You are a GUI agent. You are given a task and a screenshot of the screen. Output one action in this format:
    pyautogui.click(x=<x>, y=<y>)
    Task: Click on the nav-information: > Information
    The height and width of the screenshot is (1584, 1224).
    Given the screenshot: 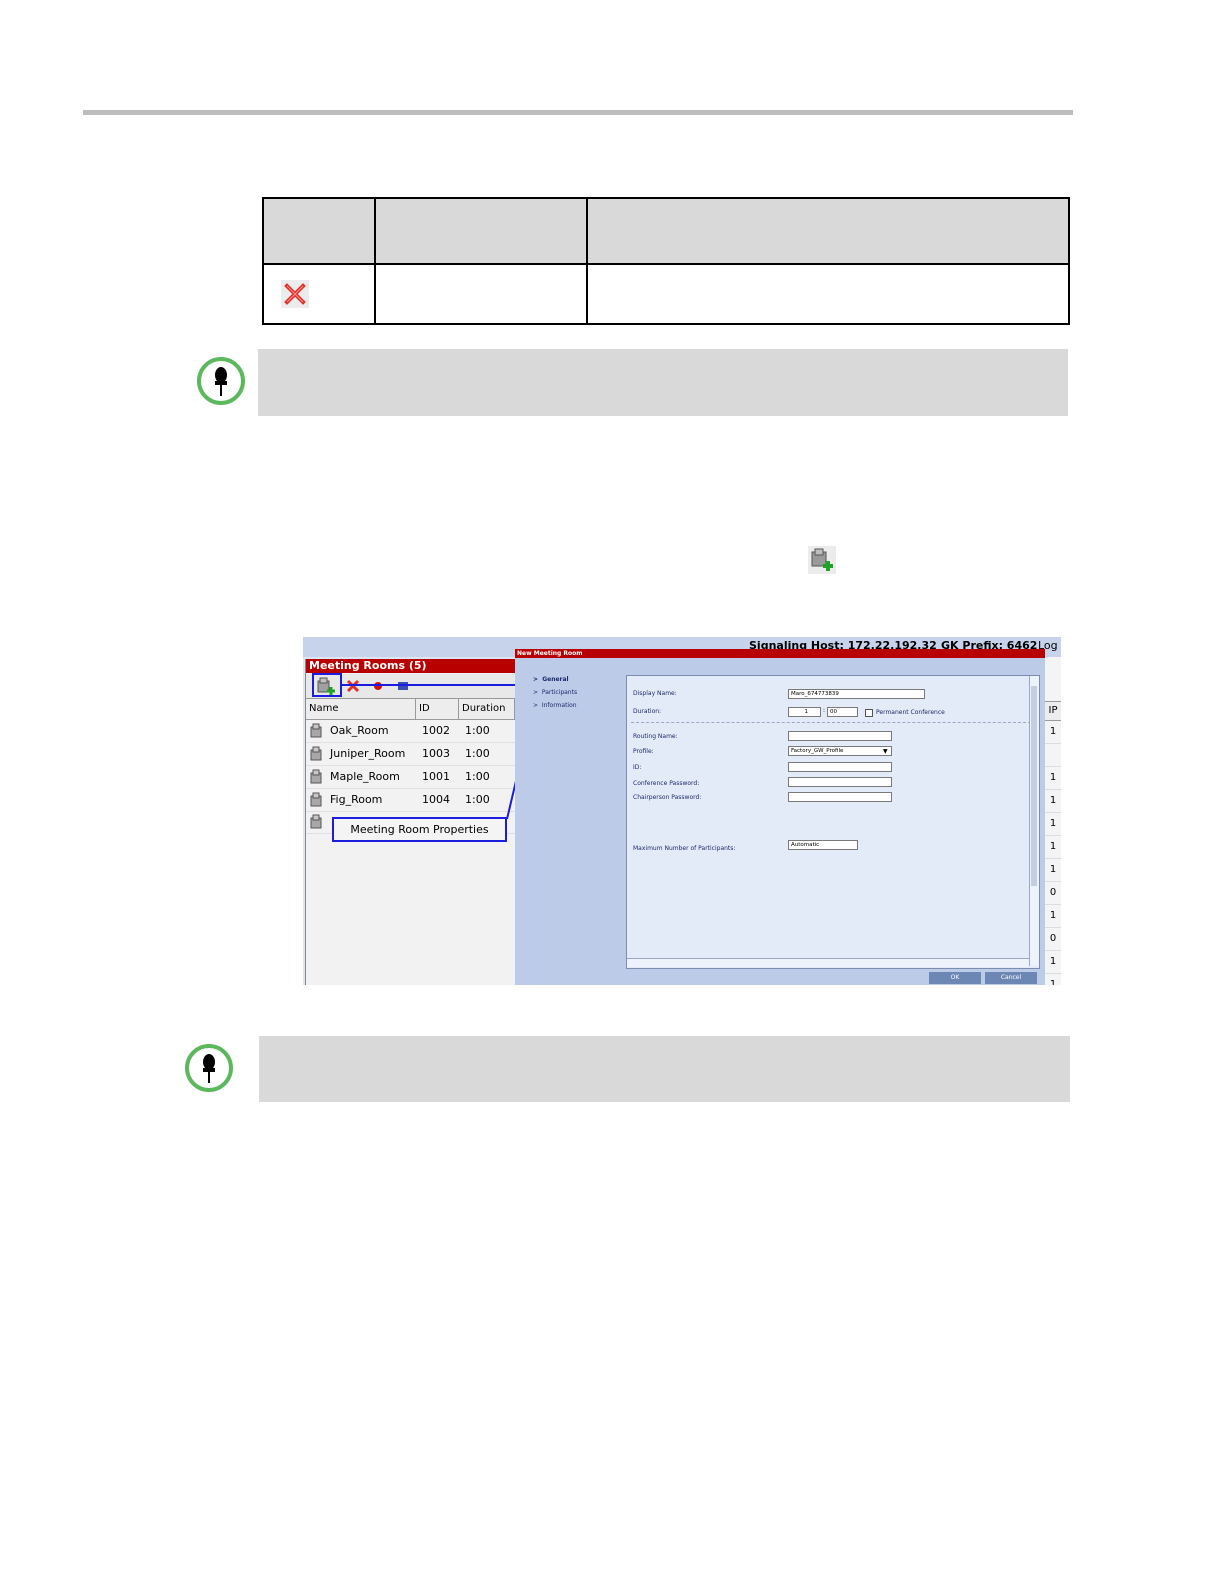 What is the action you would take?
    pyautogui.click(x=555, y=705)
    